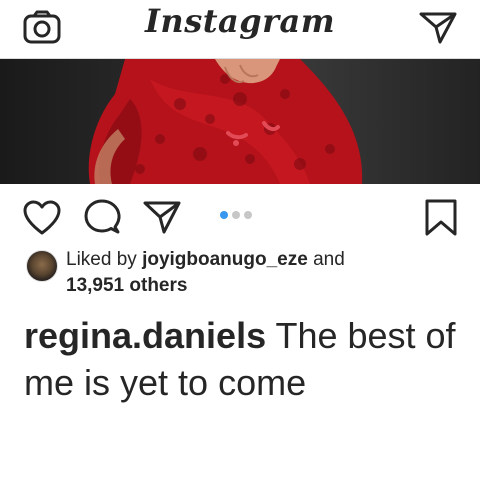 Image resolution: width=480 pixels, height=494 pixels. Describe the element at coordinates (42, 218) in the screenshot. I see `heart-icon` at that location.